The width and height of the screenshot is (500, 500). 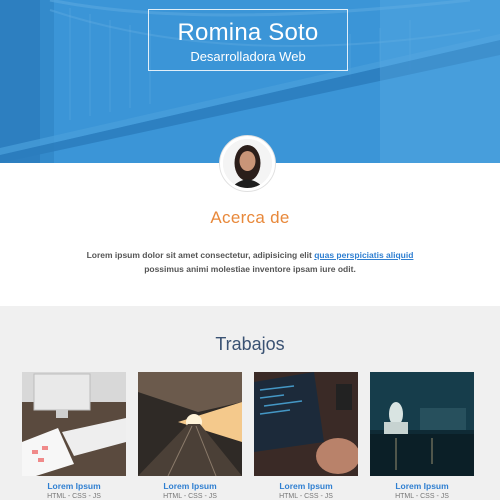 What do you see at coordinates (74, 424) in the screenshot?
I see `work-image-desk` at bounding box center [74, 424].